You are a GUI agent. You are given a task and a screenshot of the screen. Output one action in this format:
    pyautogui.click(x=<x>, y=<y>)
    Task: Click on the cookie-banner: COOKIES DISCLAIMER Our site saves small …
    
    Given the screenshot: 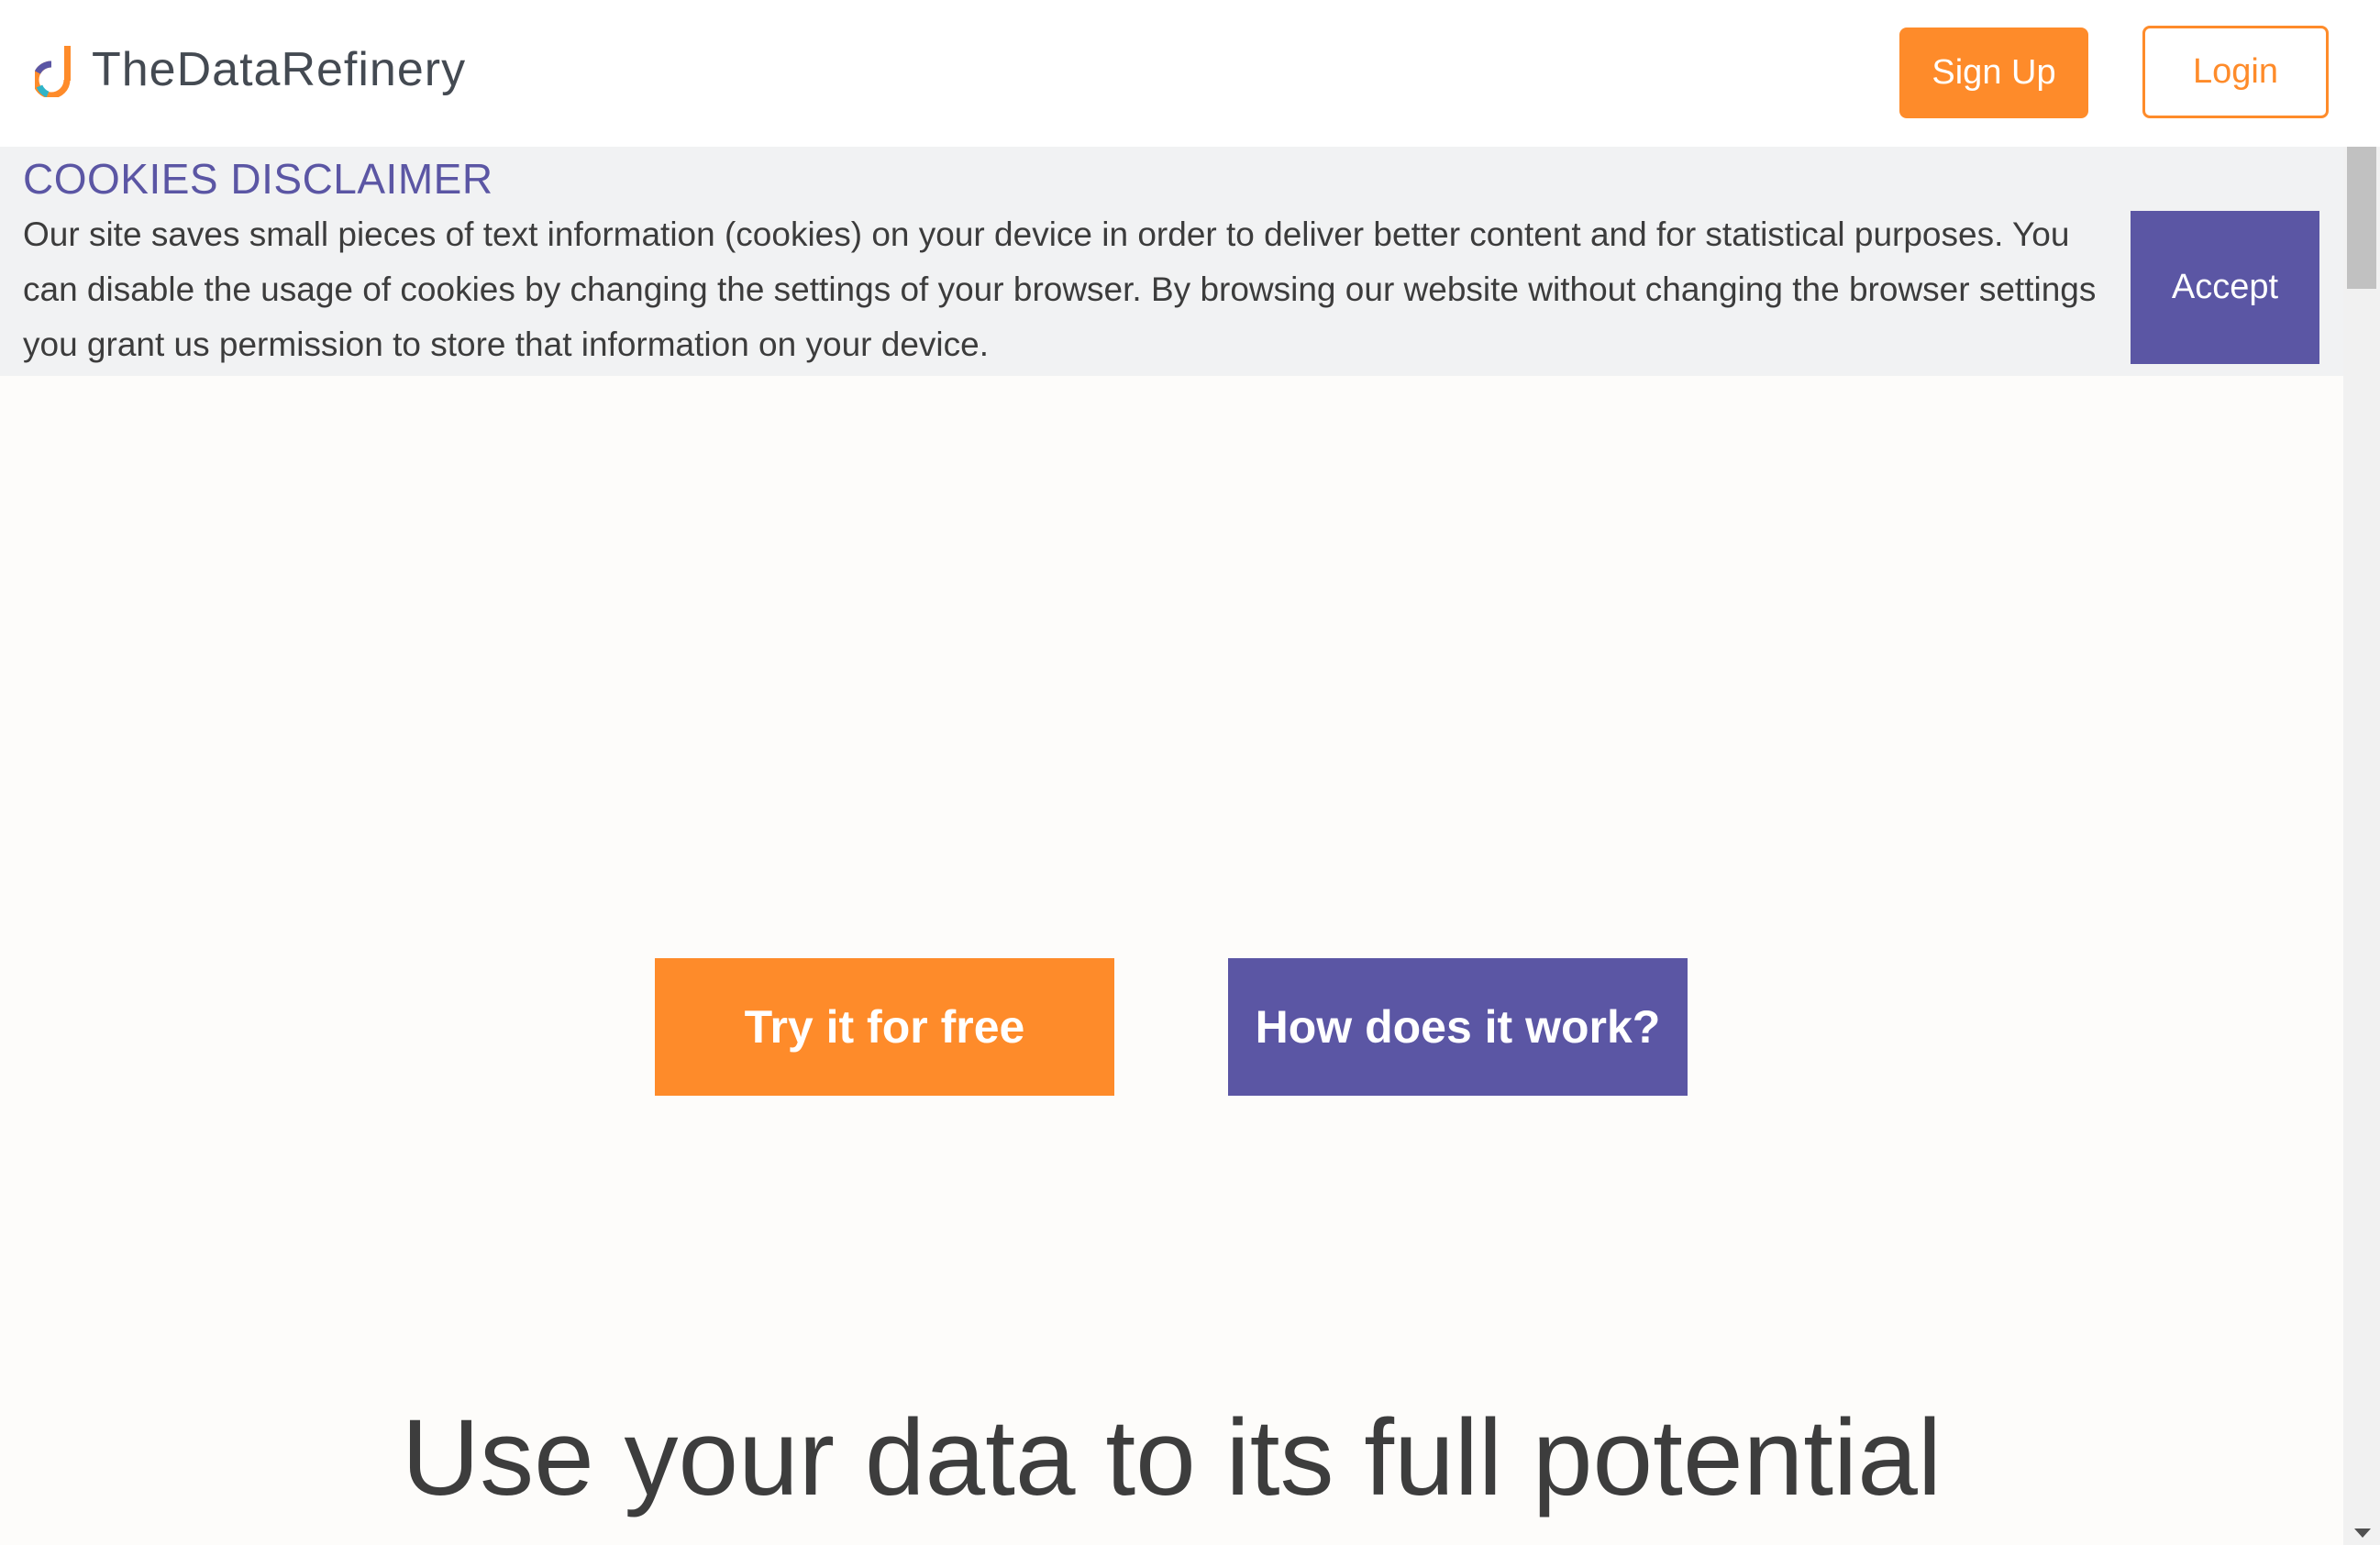 What is the action you would take?
    pyautogui.click(x=1171, y=261)
    